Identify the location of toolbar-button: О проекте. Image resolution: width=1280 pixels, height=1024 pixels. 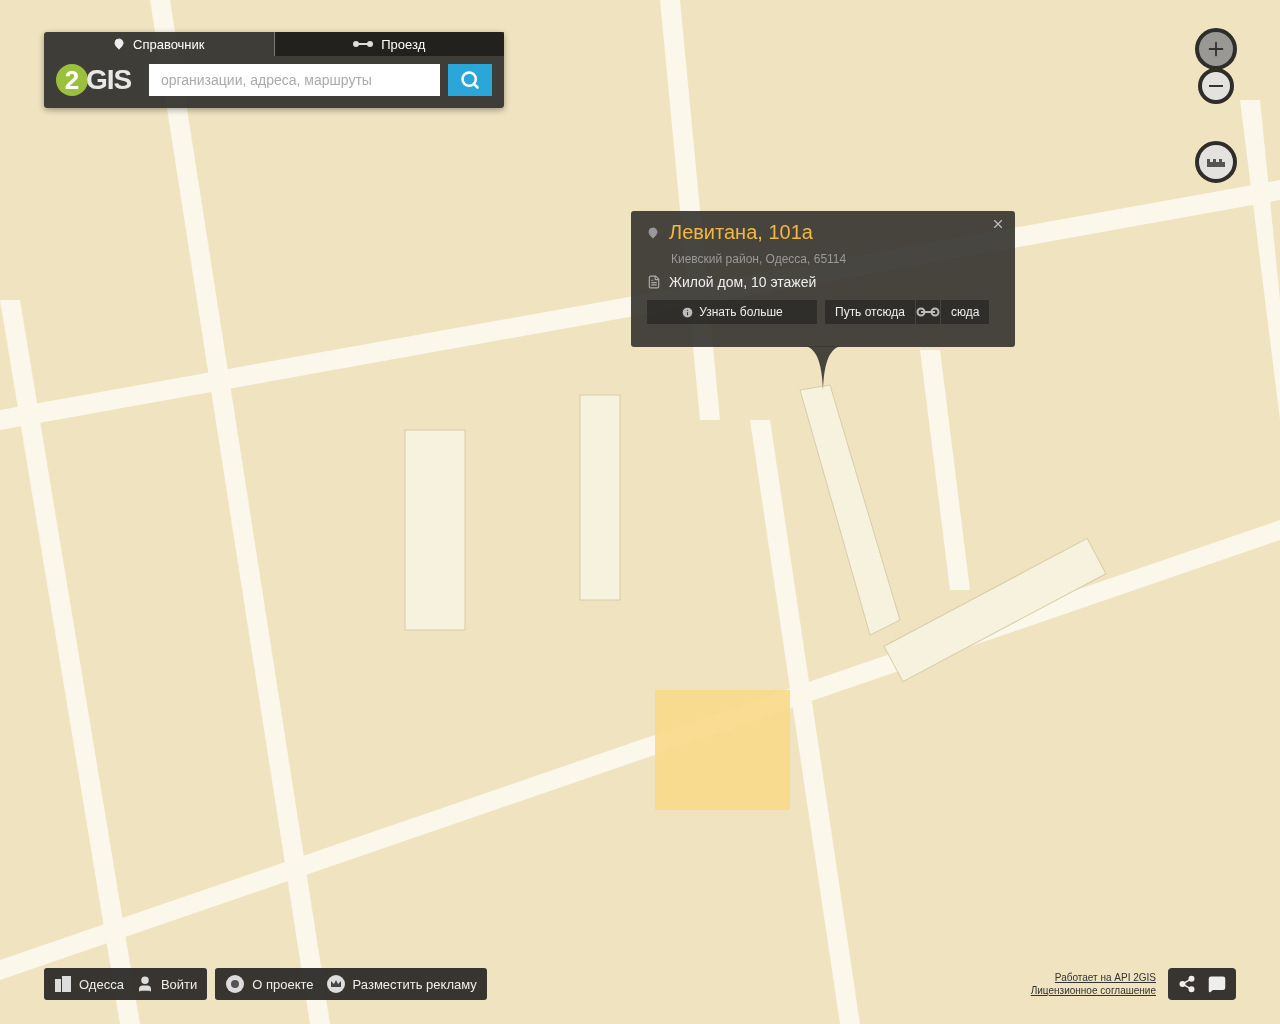
(269, 984).